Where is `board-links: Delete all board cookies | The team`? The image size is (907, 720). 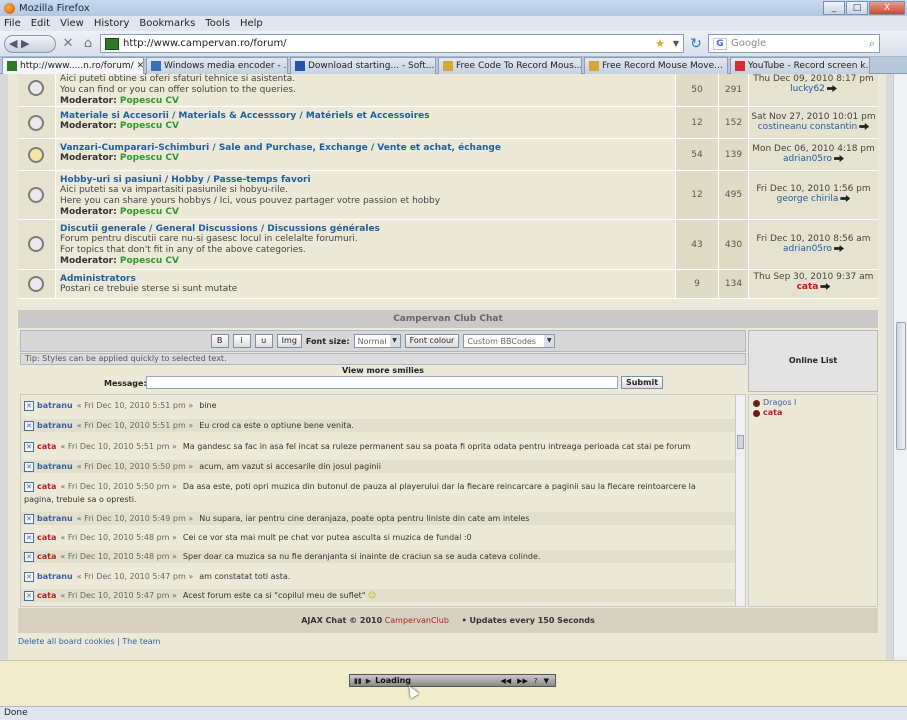
board-links: Delete all board cookies | The team is located at coordinates (89, 641).